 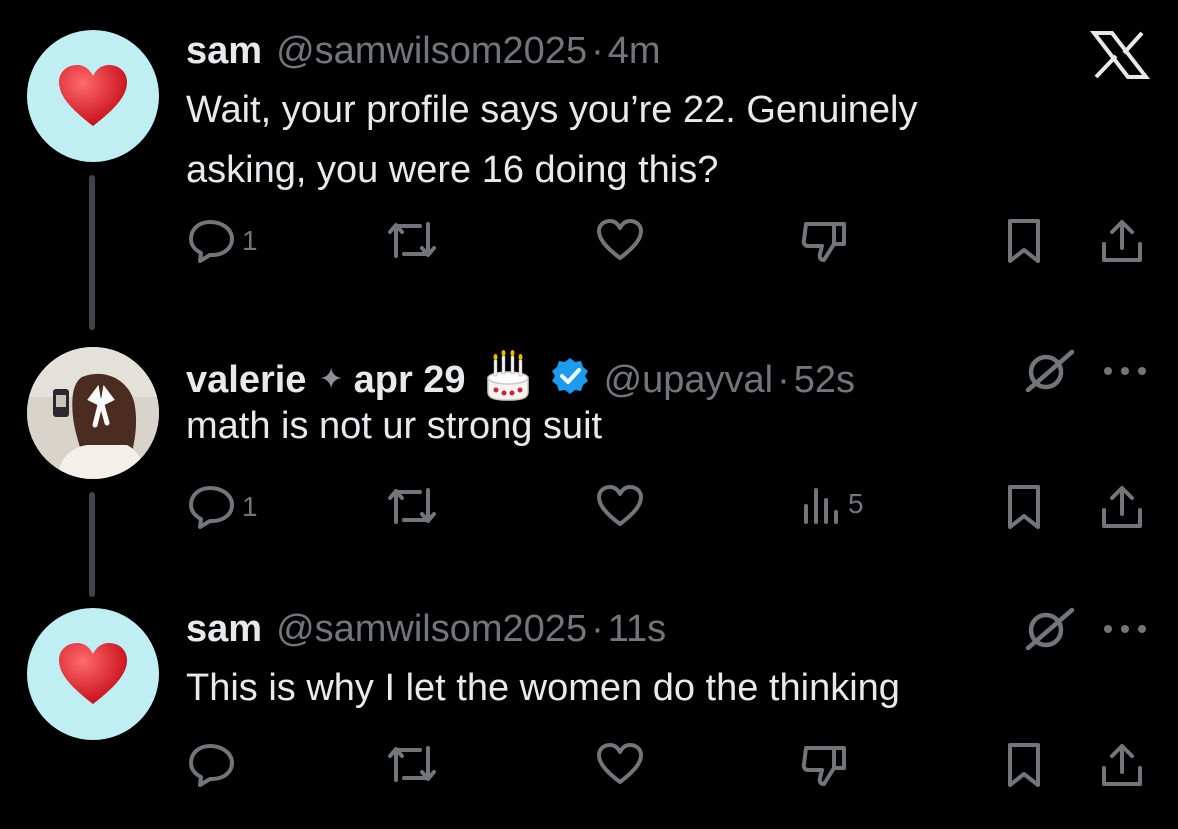 What do you see at coordinates (410, 380) in the screenshot?
I see `name-date-label: apr 29` at bounding box center [410, 380].